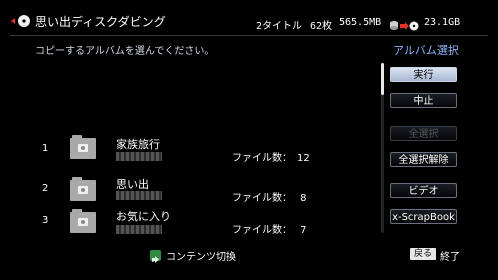 The width and height of the screenshot is (498, 280). I want to click on scrollbar-thumb, so click(382, 79).